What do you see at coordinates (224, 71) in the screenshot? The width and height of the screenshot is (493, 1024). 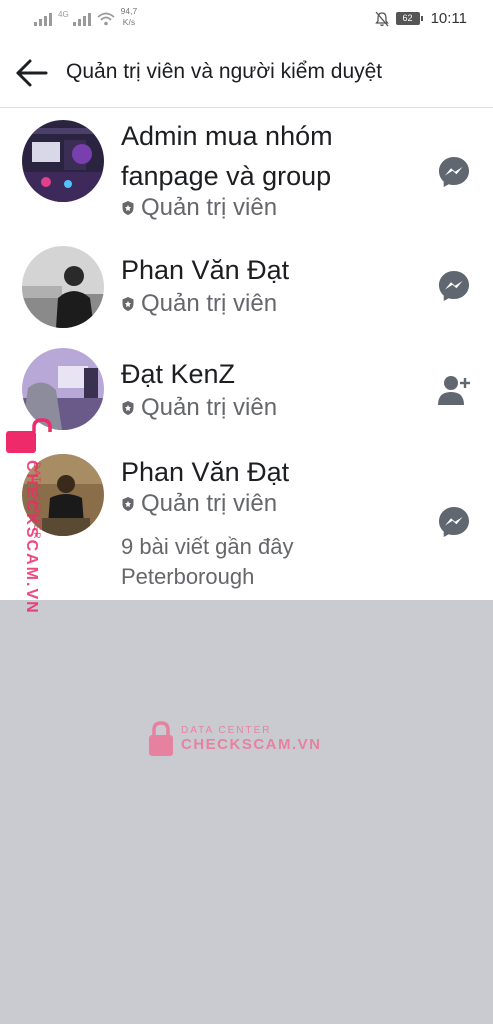 I see `page-title: Quản trị viên và người kiểm duyệt` at bounding box center [224, 71].